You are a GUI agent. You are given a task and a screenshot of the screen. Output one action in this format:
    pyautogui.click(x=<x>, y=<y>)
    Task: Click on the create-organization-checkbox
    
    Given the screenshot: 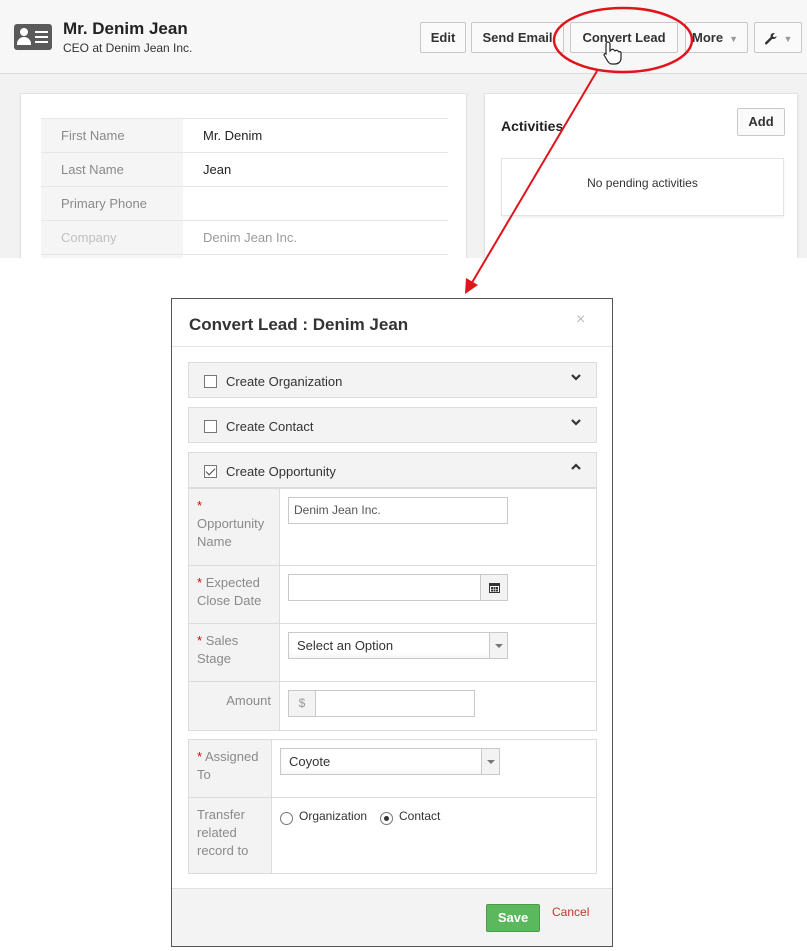 What is the action you would take?
    pyautogui.click(x=210, y=381)
    